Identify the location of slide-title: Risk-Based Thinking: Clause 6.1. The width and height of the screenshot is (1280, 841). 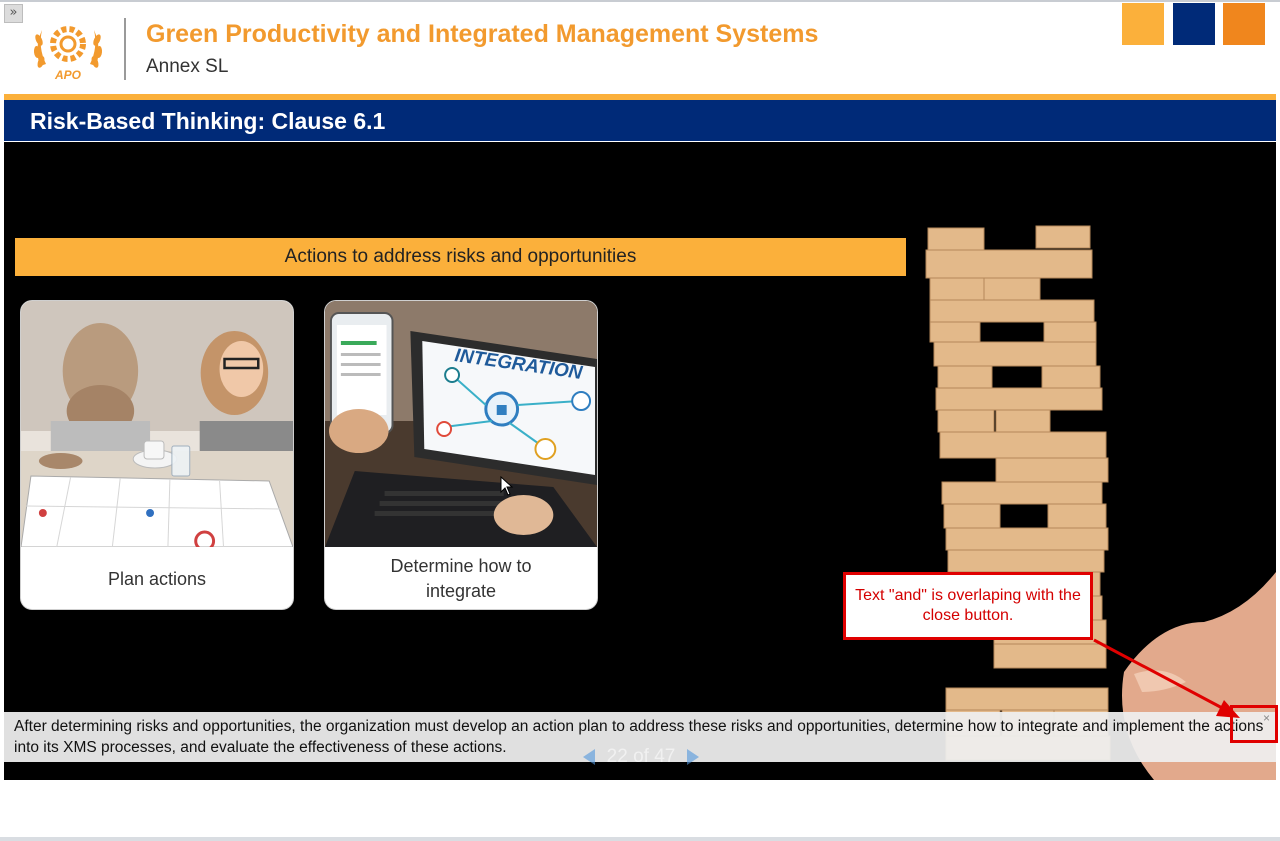
(208, 121).